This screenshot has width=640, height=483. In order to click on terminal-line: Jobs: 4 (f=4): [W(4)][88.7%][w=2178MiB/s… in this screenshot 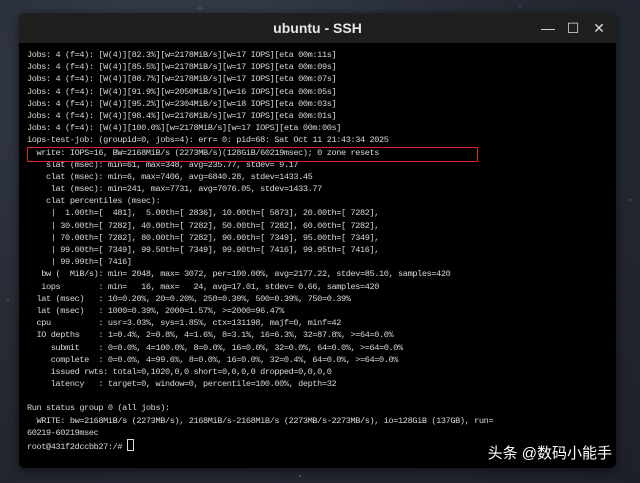, I will do `click(182, 79)`.